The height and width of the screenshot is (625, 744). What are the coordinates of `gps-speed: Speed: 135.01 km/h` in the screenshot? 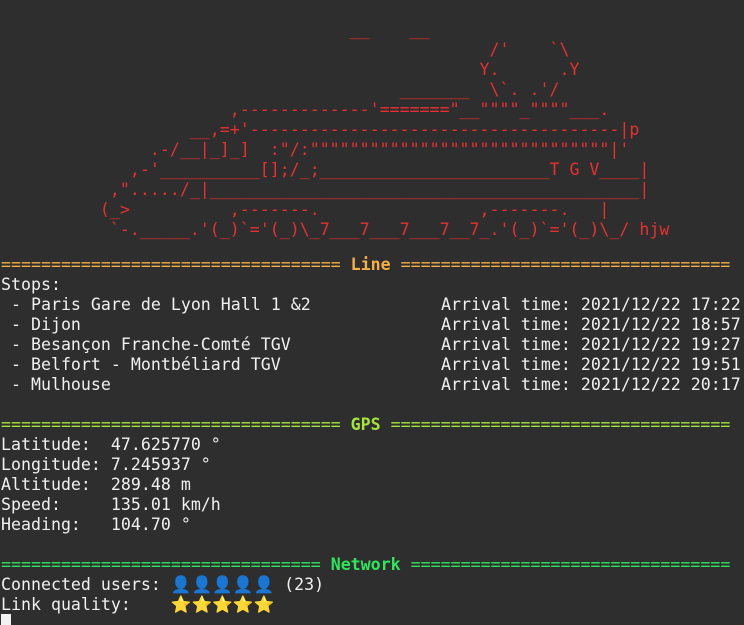 It's located at (111, 504).